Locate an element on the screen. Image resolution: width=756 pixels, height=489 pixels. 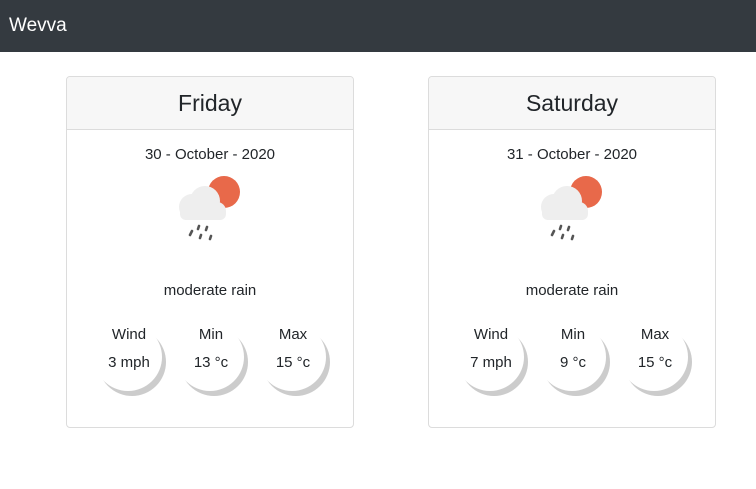
wind-stat: Wind 7 mph is located at coordinates (491, 358).